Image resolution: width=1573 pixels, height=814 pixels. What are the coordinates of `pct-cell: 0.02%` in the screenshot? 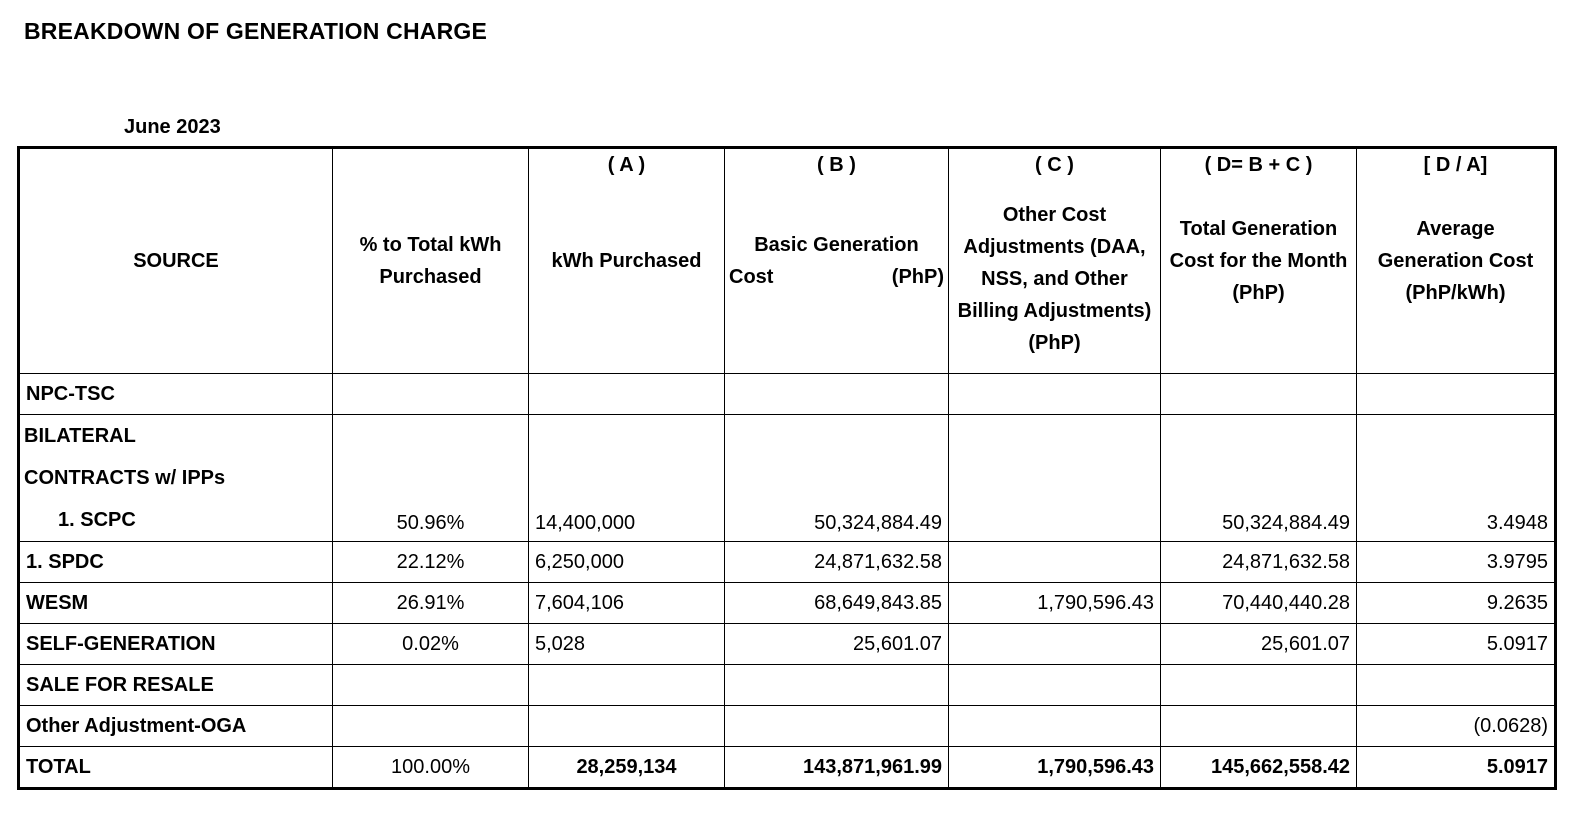 It's located at (430, 644).